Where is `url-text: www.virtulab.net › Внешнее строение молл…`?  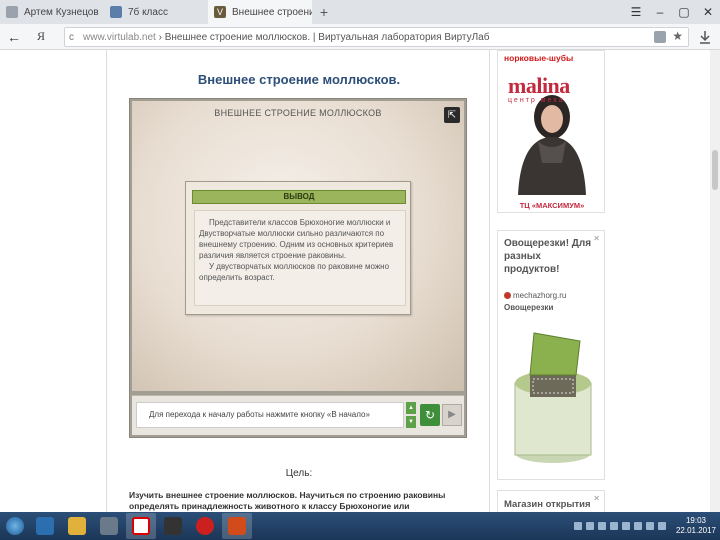 url-text: www.virtulab.net › Внешнее строение молл… is located at coordinates (286, 37).